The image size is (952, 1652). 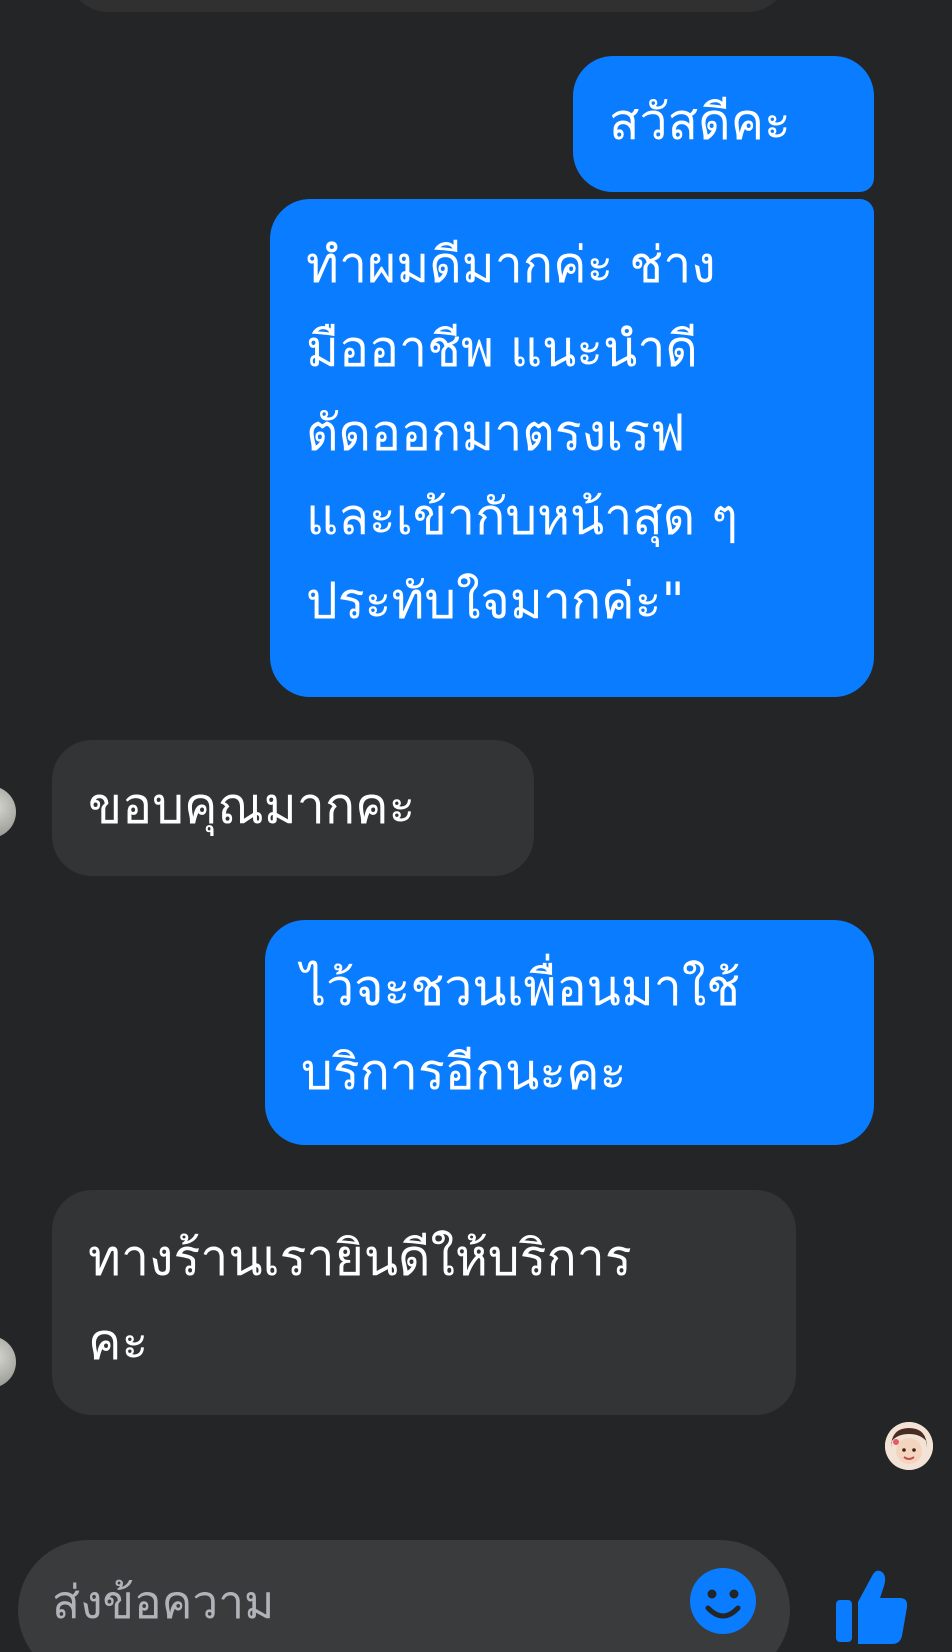 I want to click on message-input-placeholder: ส่งข้อความ, so click(x=163, y=1602).